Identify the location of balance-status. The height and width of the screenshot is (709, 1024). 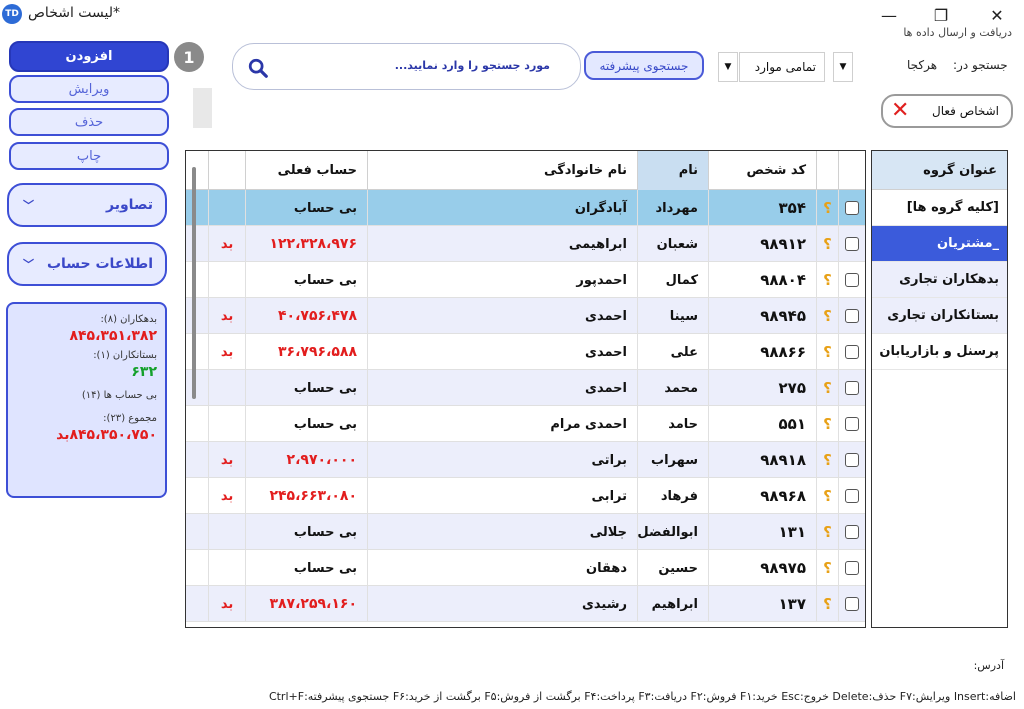
(226, 280).